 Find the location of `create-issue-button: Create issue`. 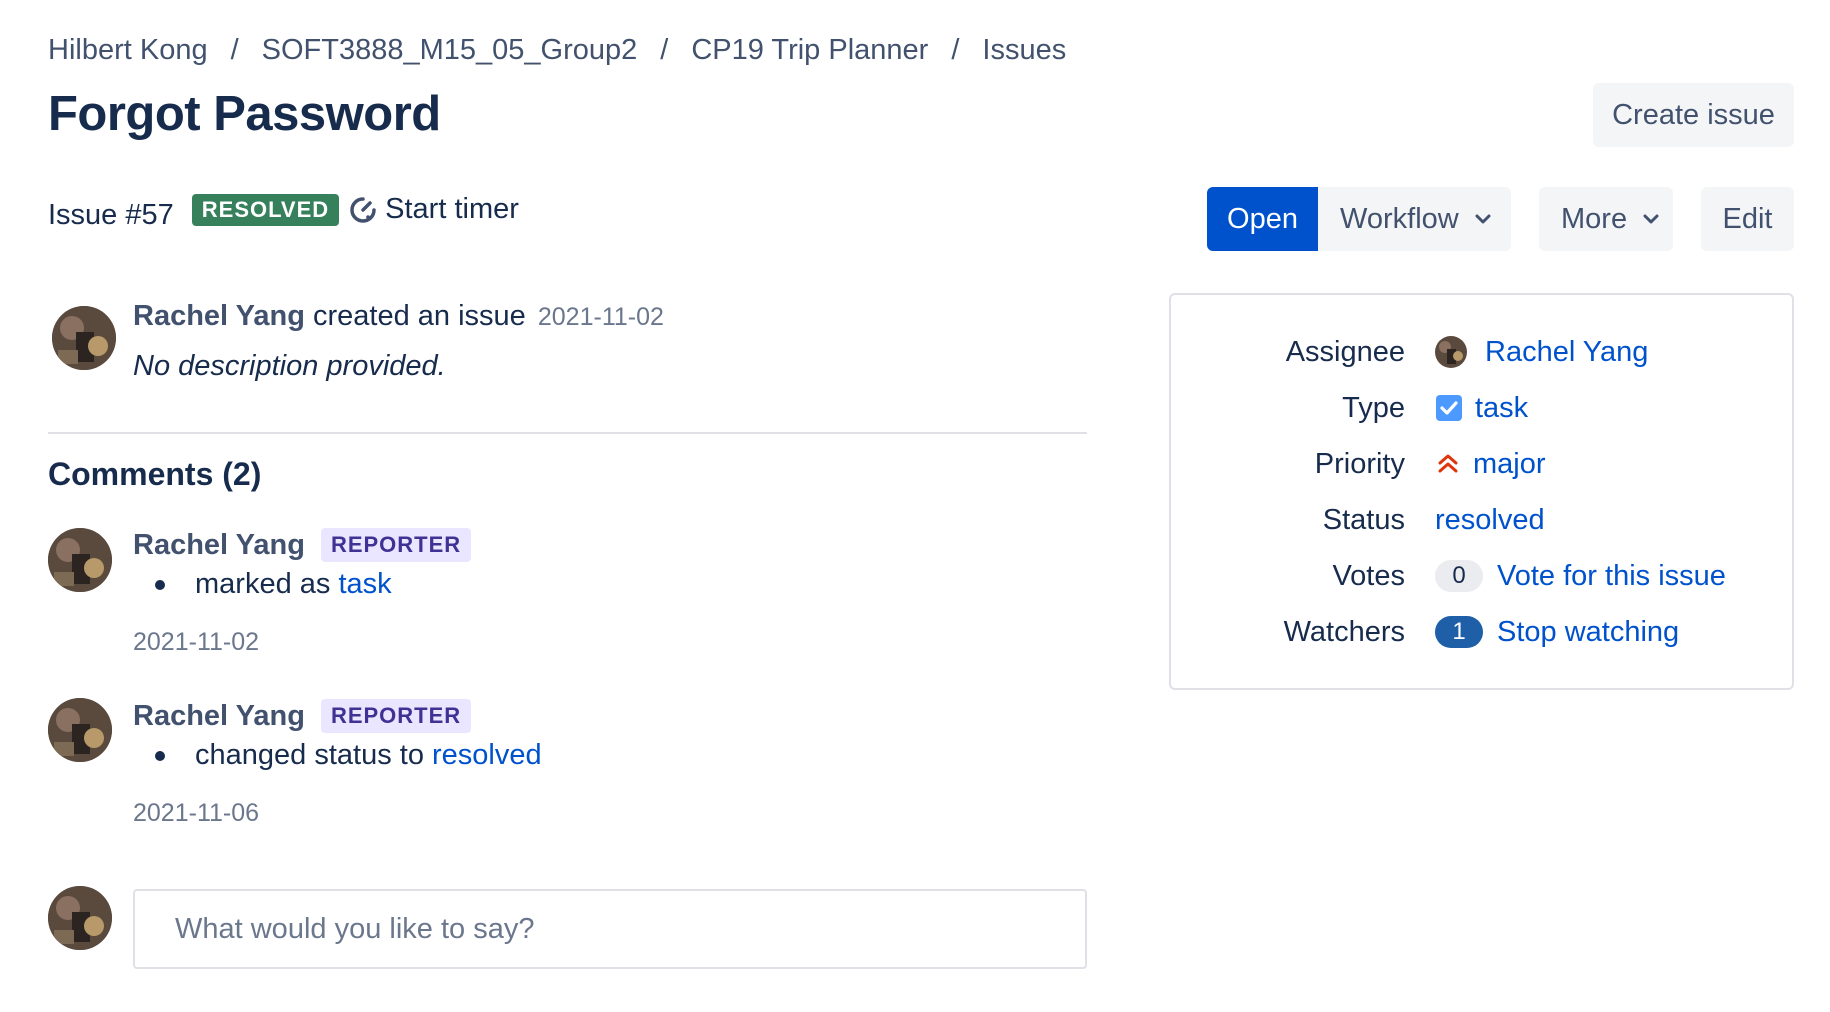

create-issue-button: Create issue is located at coordinates (1693, 115).